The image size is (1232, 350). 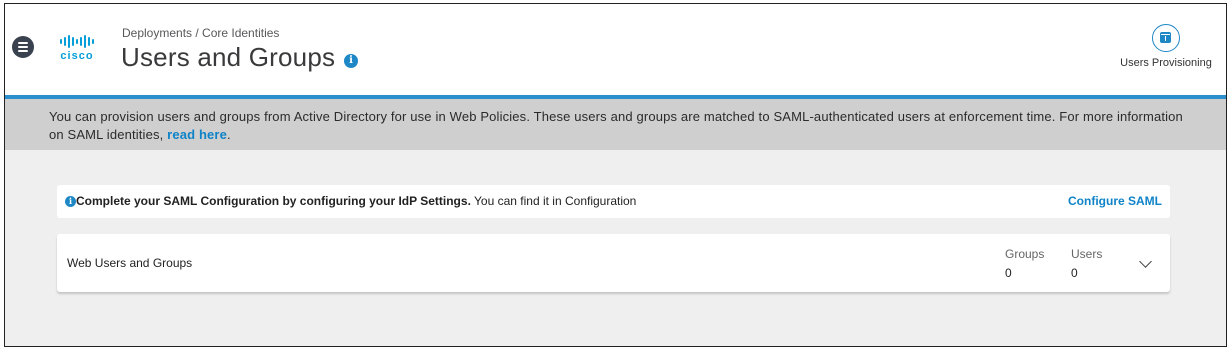 What do you see at coordinates (1087, 254) in the screenshot?
I see `users-label: Users` at bounding box center [1087, 254].